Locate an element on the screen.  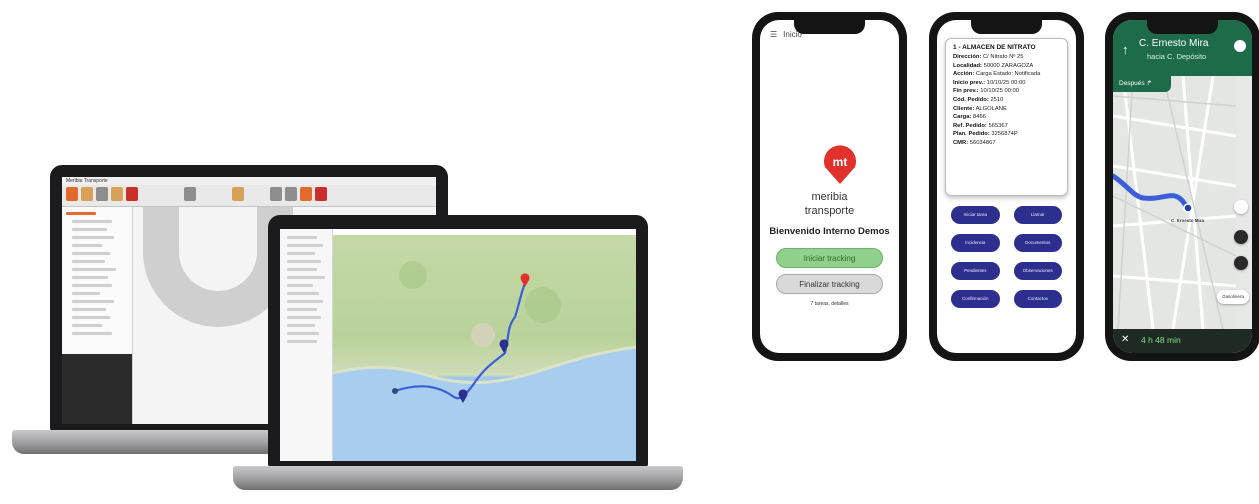
action-button: Observaciones is located at coordinates (1037, 271).